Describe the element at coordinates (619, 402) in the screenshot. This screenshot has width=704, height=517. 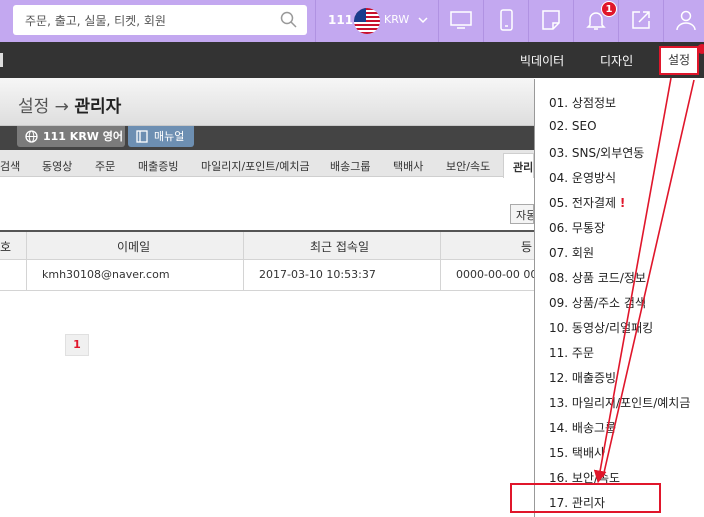
I see `menu-item-mileage: 13. 마일리지/포인트/예치금` at that location.